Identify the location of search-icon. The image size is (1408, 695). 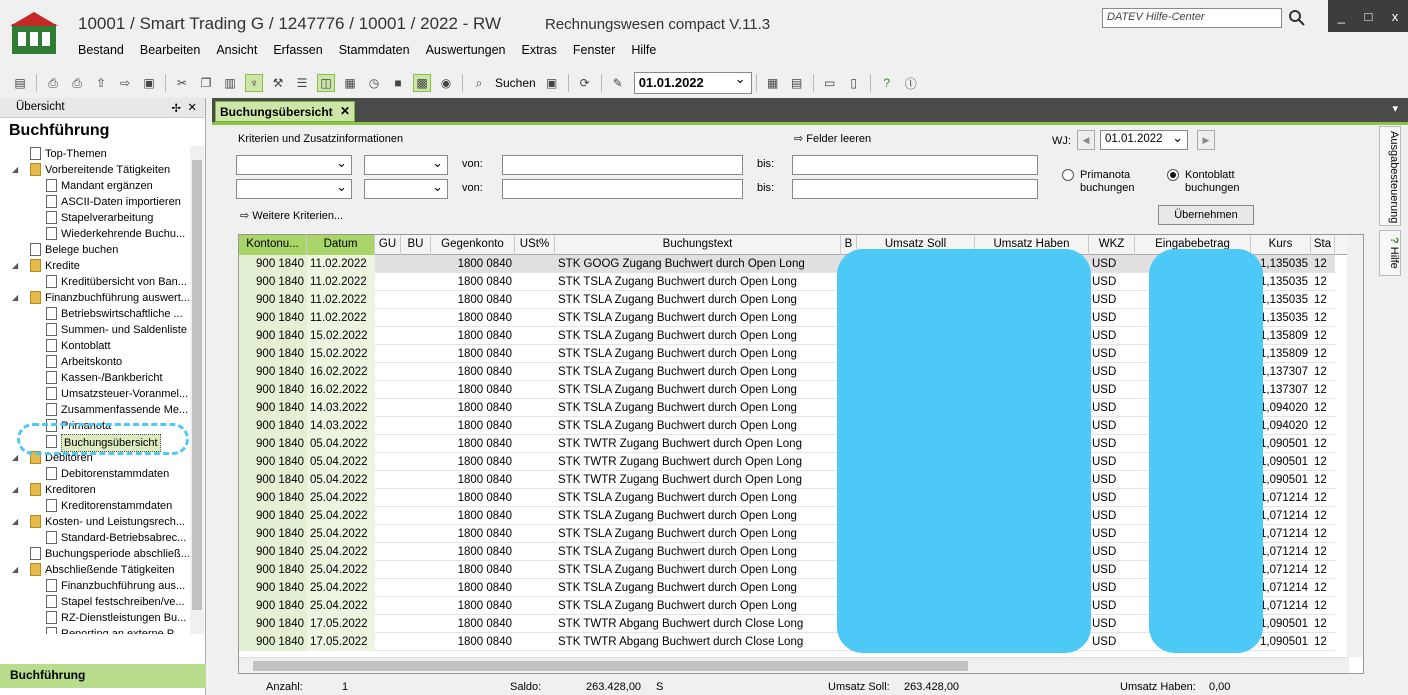
(1297, 18).